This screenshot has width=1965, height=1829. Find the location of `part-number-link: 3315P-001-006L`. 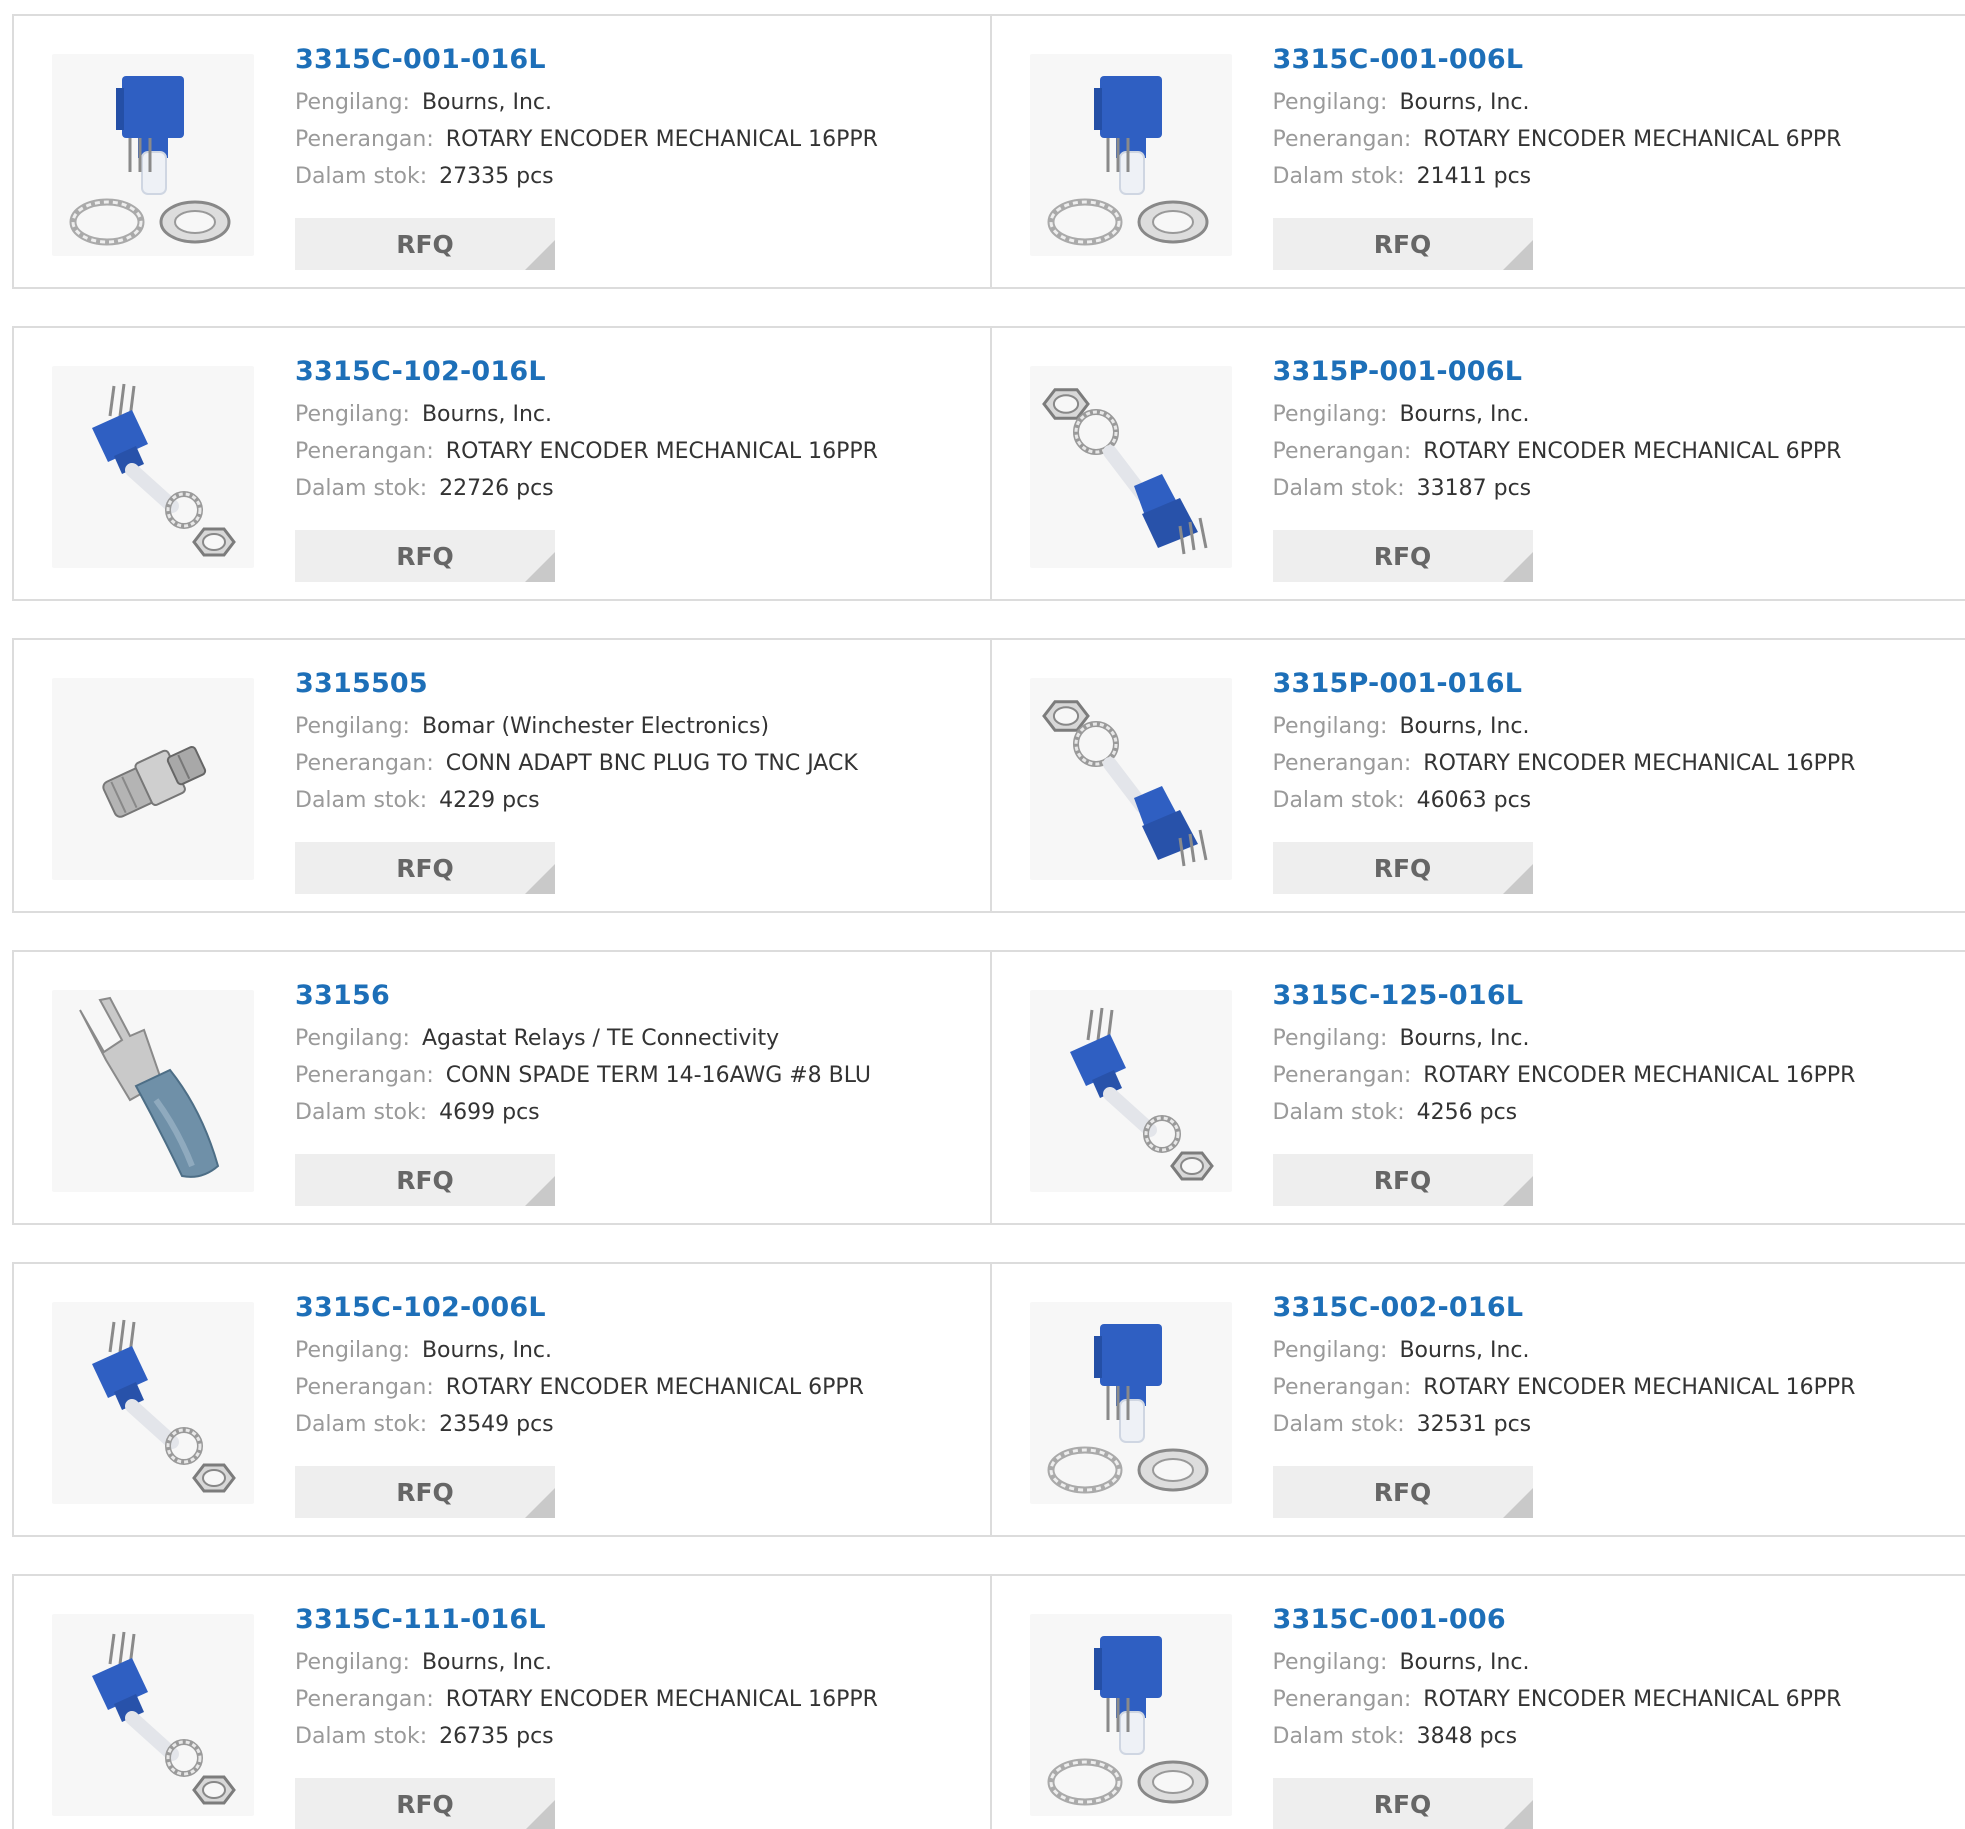

part-number-link: 3315P-001-006L is located at coordinates (1614, 376).